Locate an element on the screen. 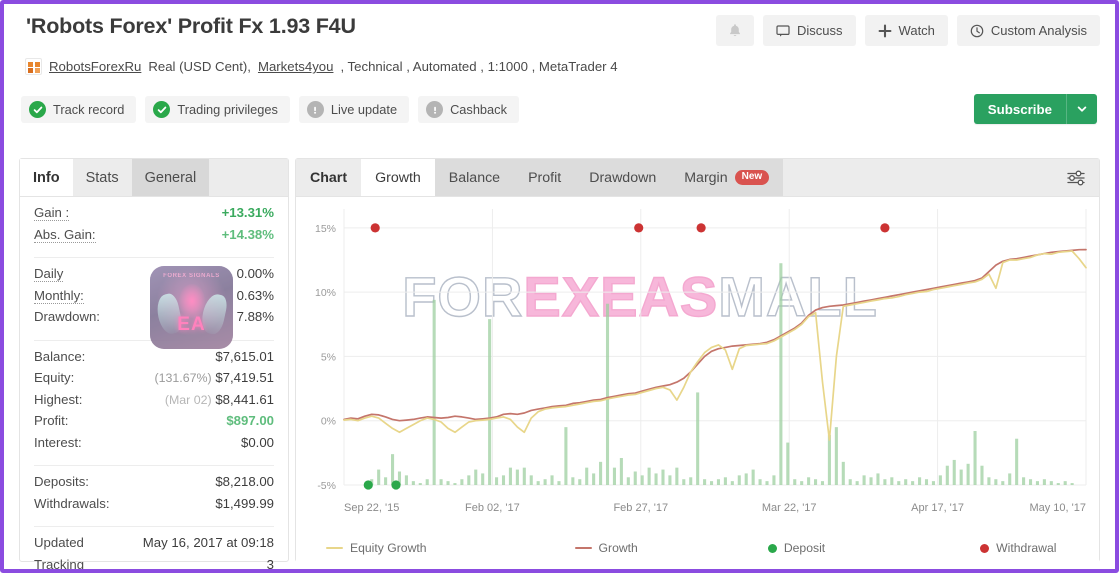 The height and width of the screenshot is (573, 1119). discuss-label: Discuss is located at coordinates (820, 30).